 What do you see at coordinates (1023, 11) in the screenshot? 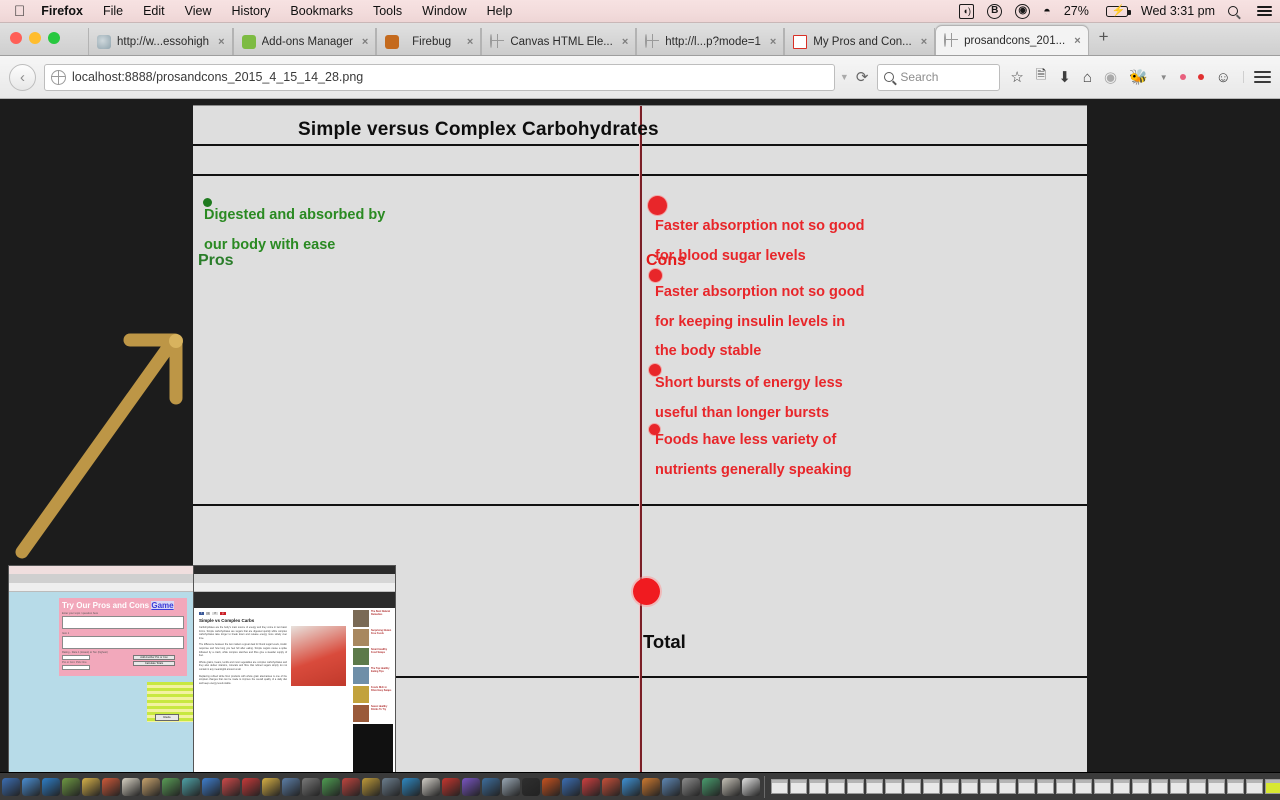
I see `dropbox-icon: ◉` at bounding box center [1023, 11].